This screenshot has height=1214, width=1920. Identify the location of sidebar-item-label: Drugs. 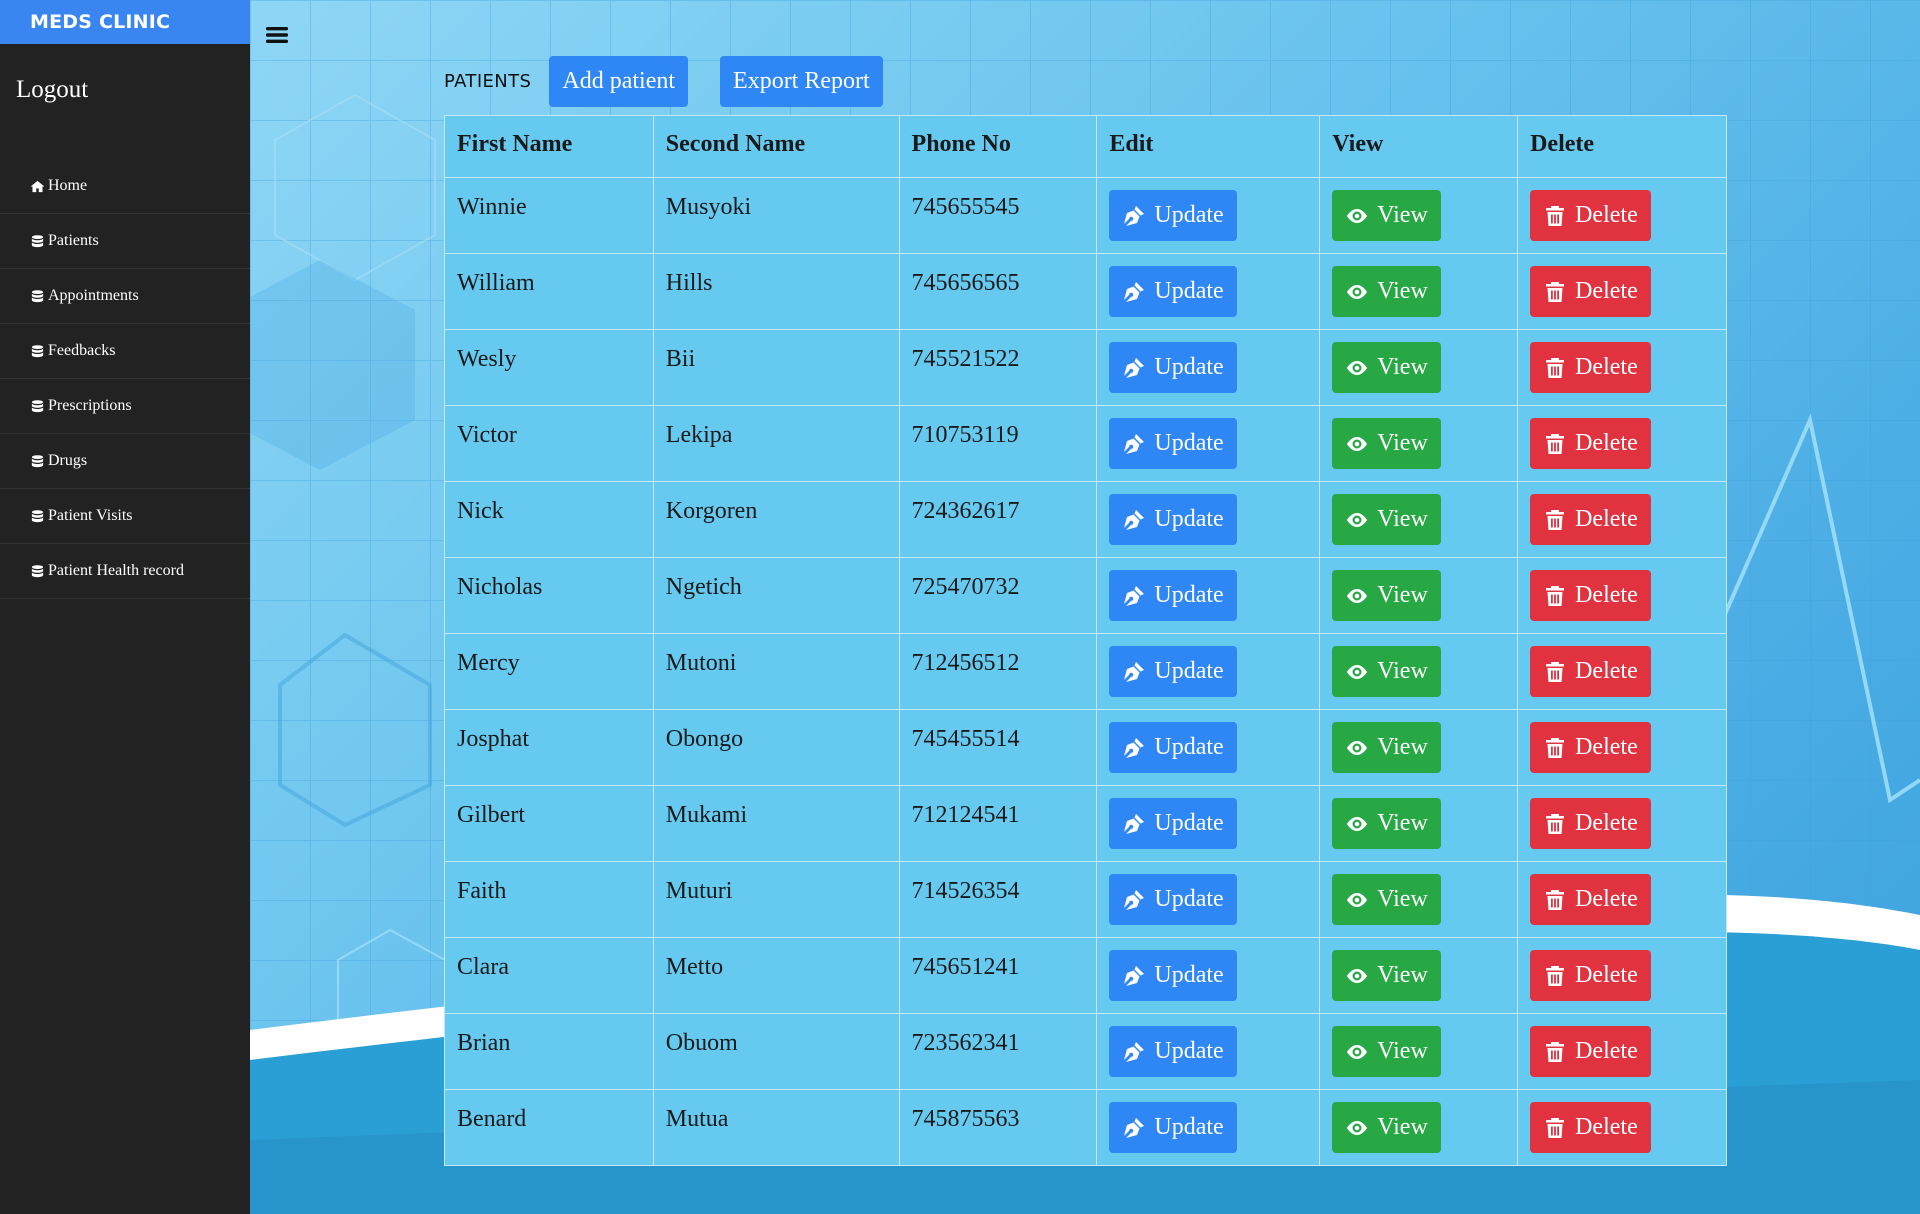
(68, 460).